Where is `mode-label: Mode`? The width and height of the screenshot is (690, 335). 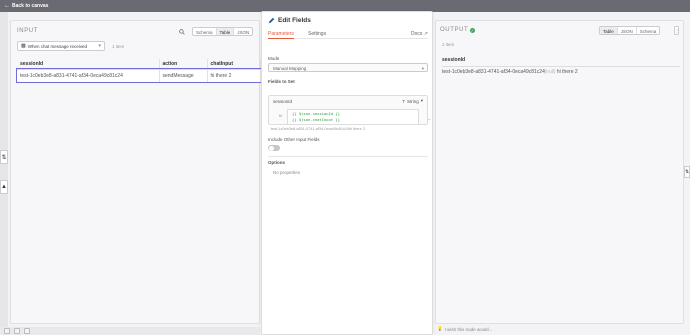
mode-label: Mode is located at coordinates (274, 58).